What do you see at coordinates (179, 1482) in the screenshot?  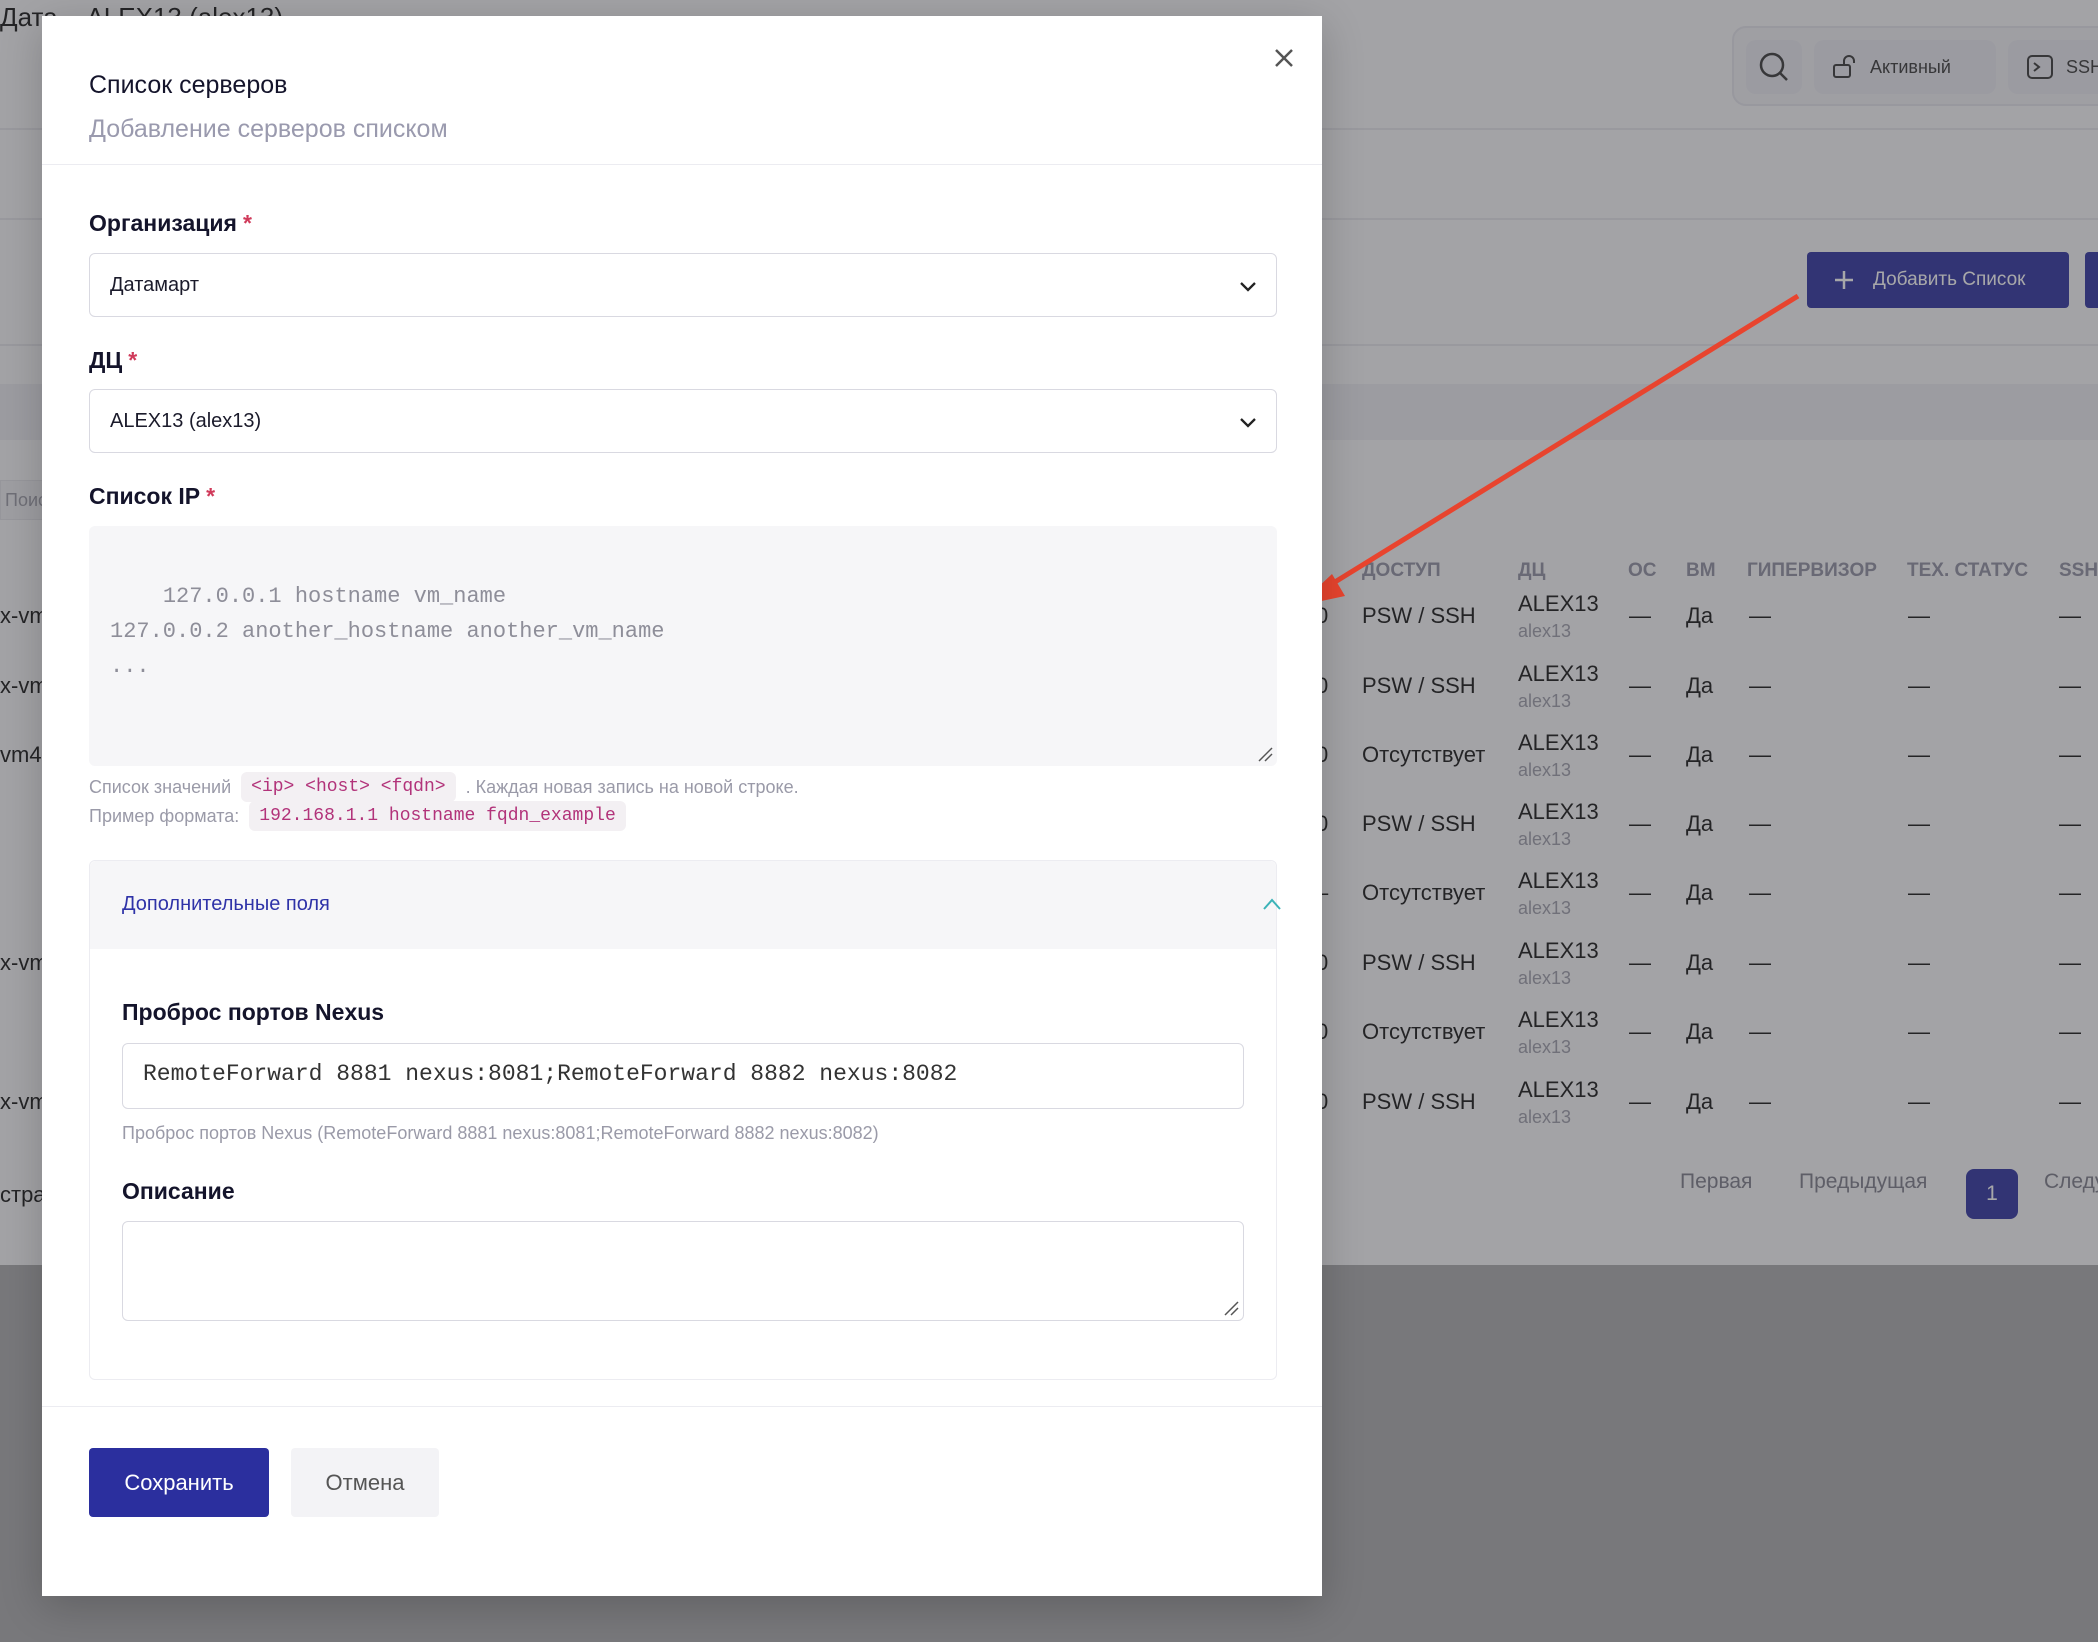 I see `save-button: Сохранить` at bounding box center [179, 1482].